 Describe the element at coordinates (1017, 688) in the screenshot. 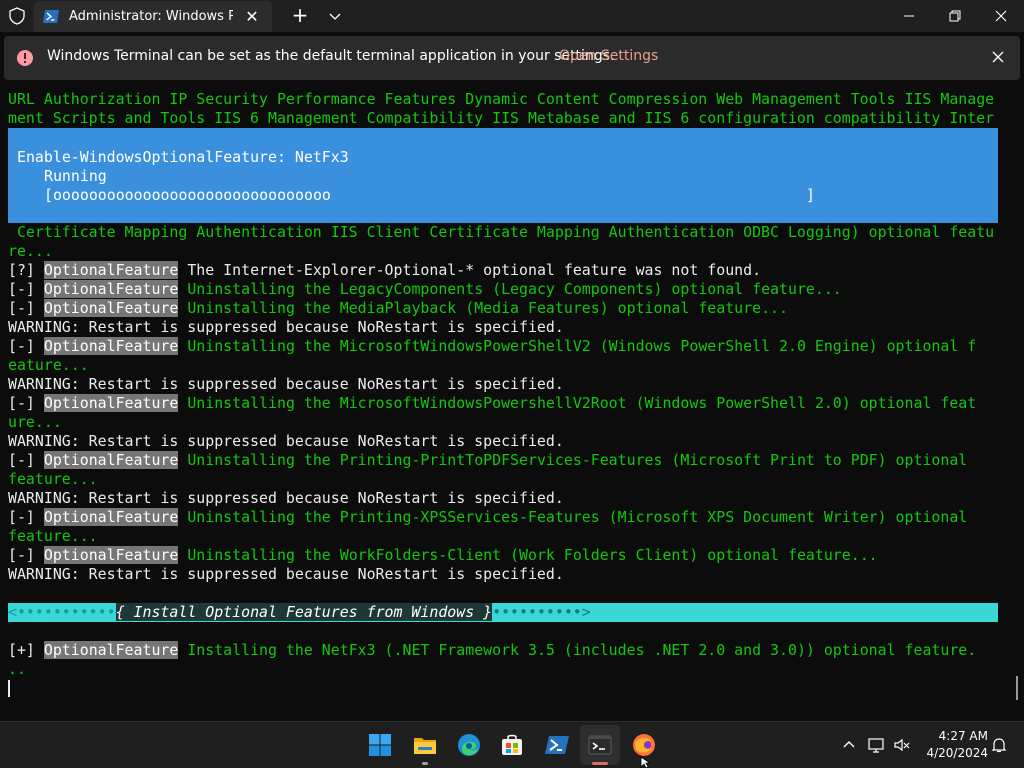

I see `scrollbar-thumb` at that location.